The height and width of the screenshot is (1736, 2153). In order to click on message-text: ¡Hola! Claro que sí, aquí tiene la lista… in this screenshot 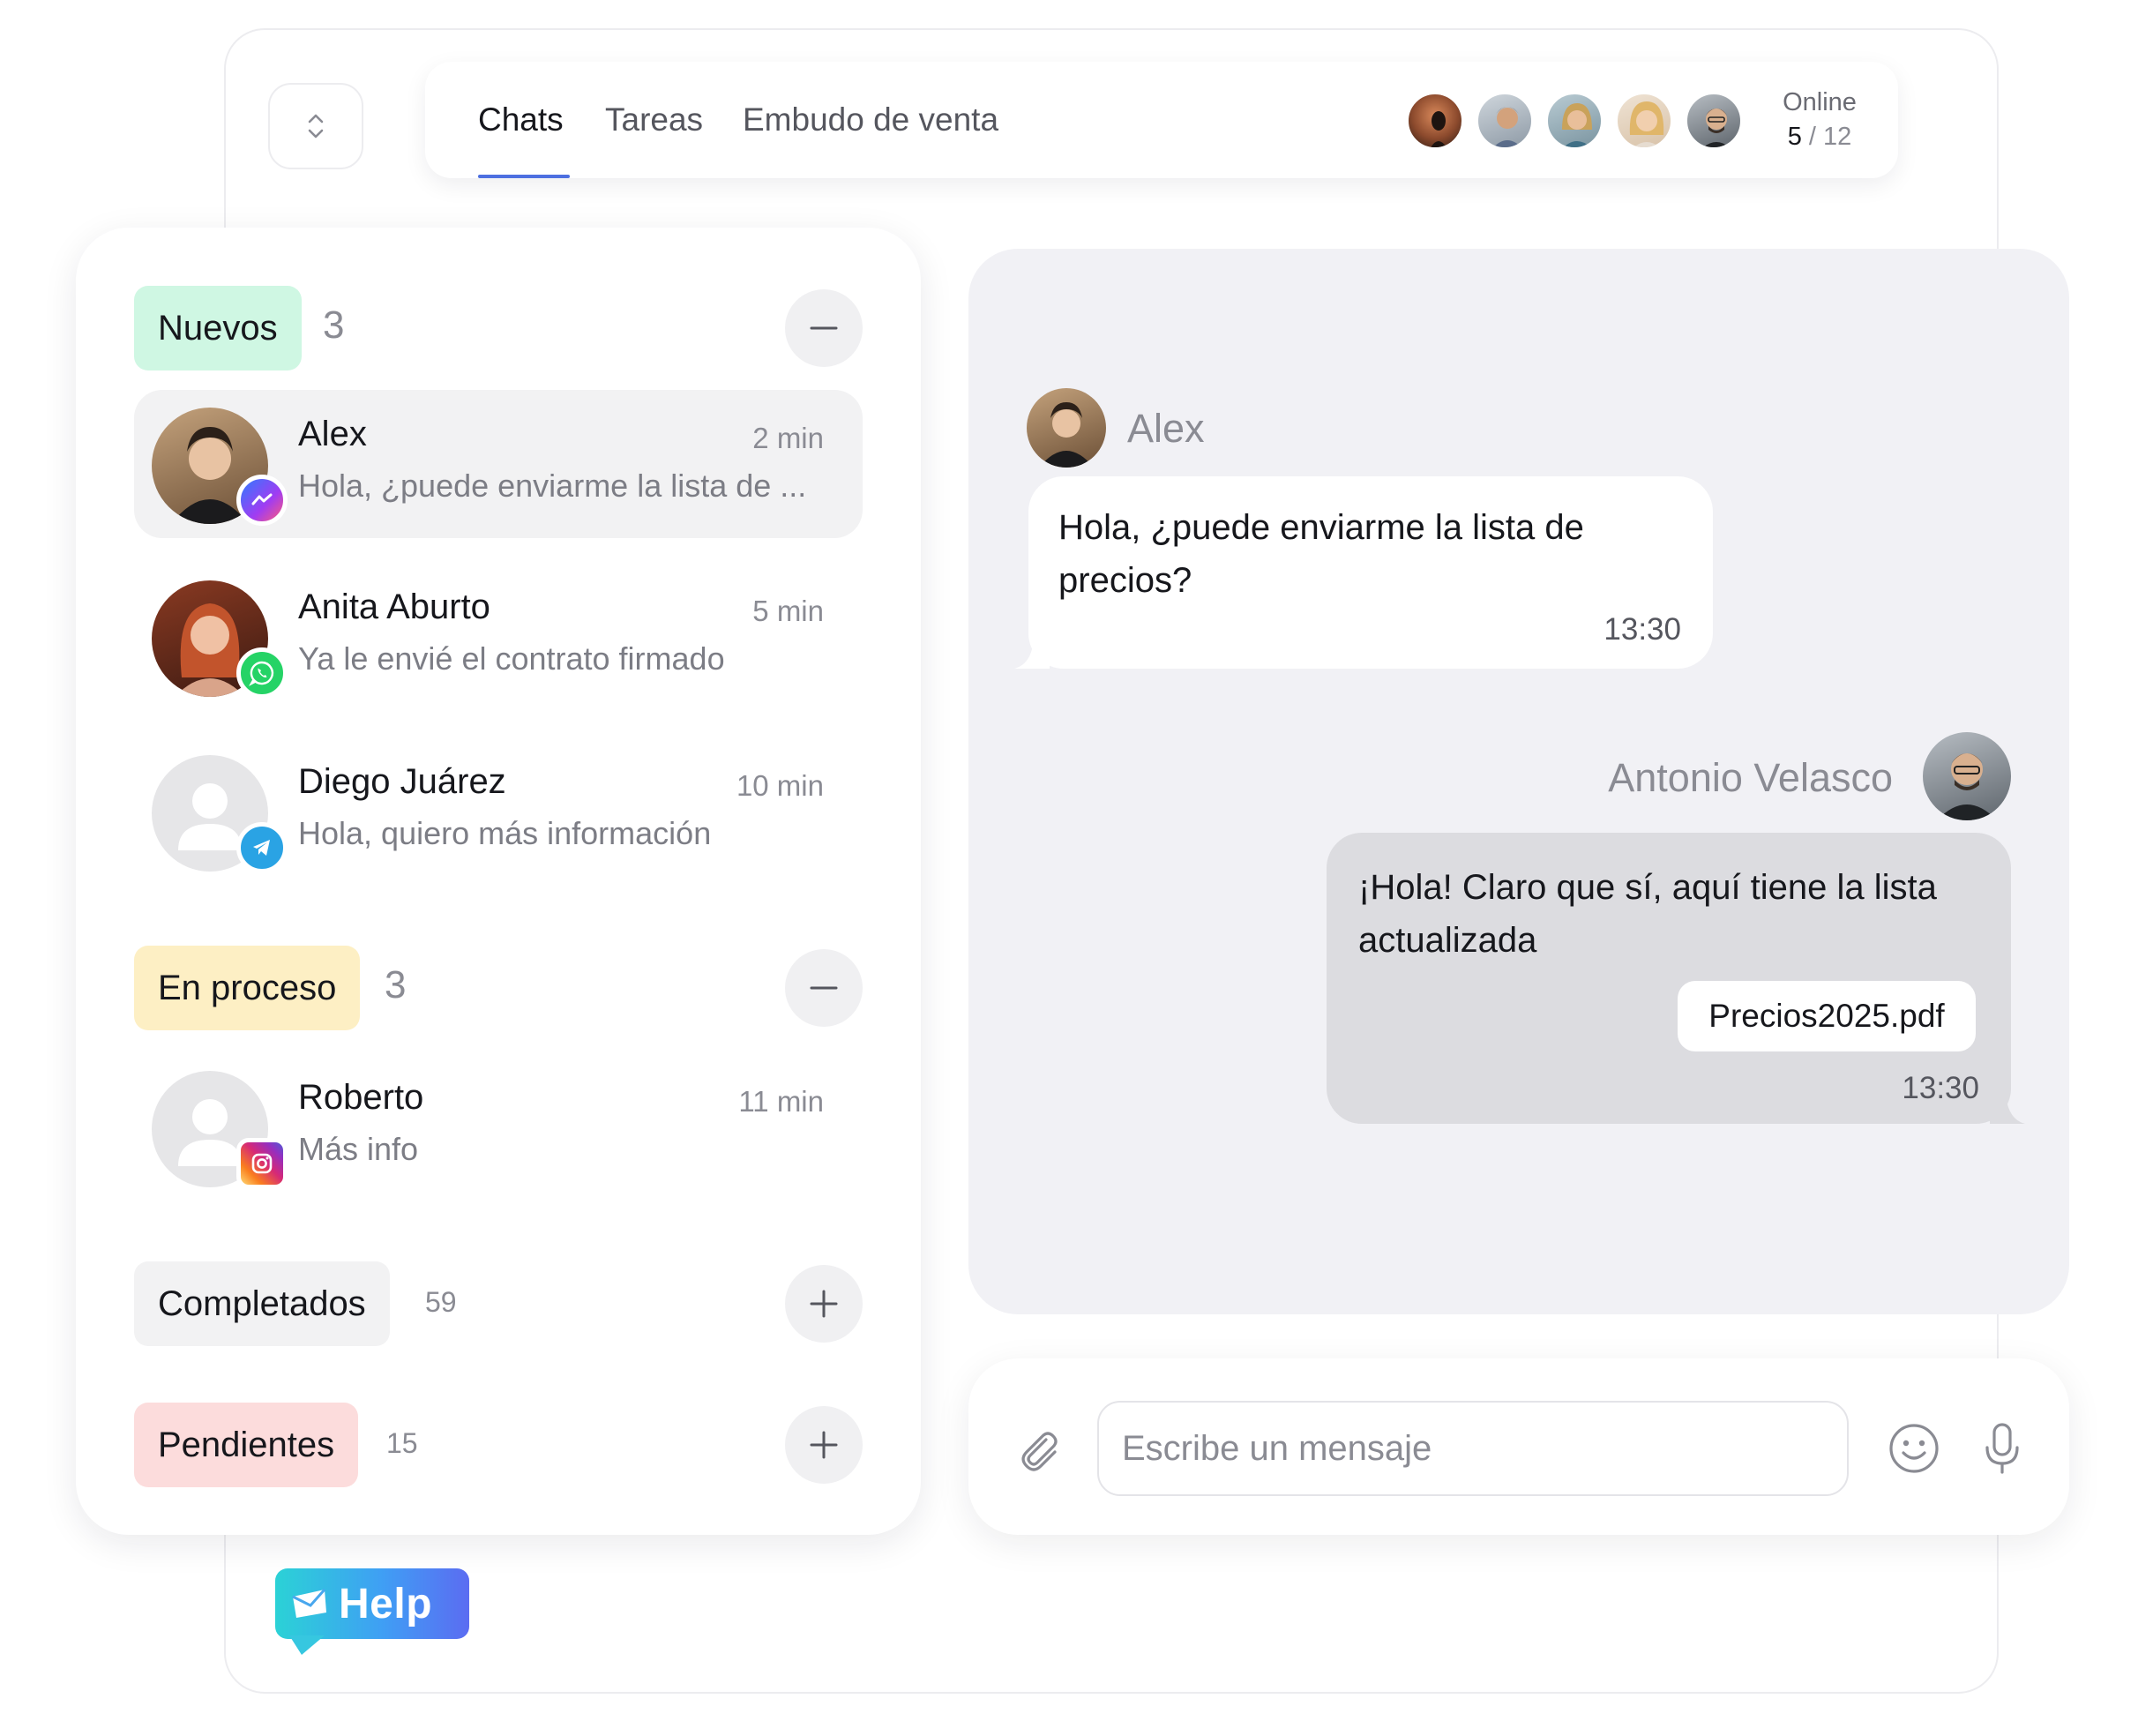, I will do `click(1647, 914)`.